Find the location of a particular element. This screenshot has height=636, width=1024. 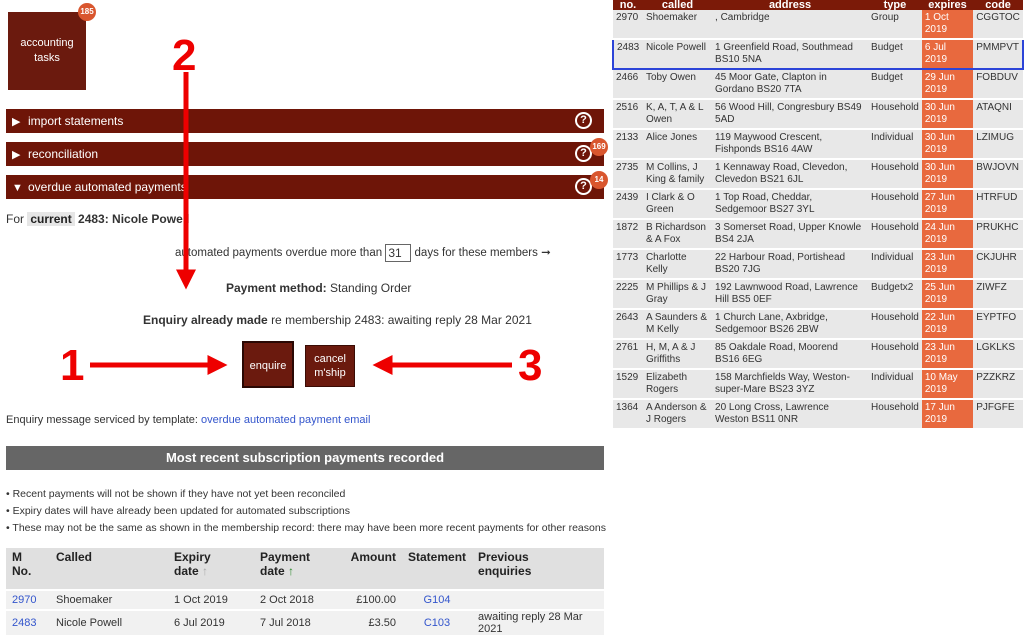

cell-code: PMMPVT is located at coordinates (998, 54).